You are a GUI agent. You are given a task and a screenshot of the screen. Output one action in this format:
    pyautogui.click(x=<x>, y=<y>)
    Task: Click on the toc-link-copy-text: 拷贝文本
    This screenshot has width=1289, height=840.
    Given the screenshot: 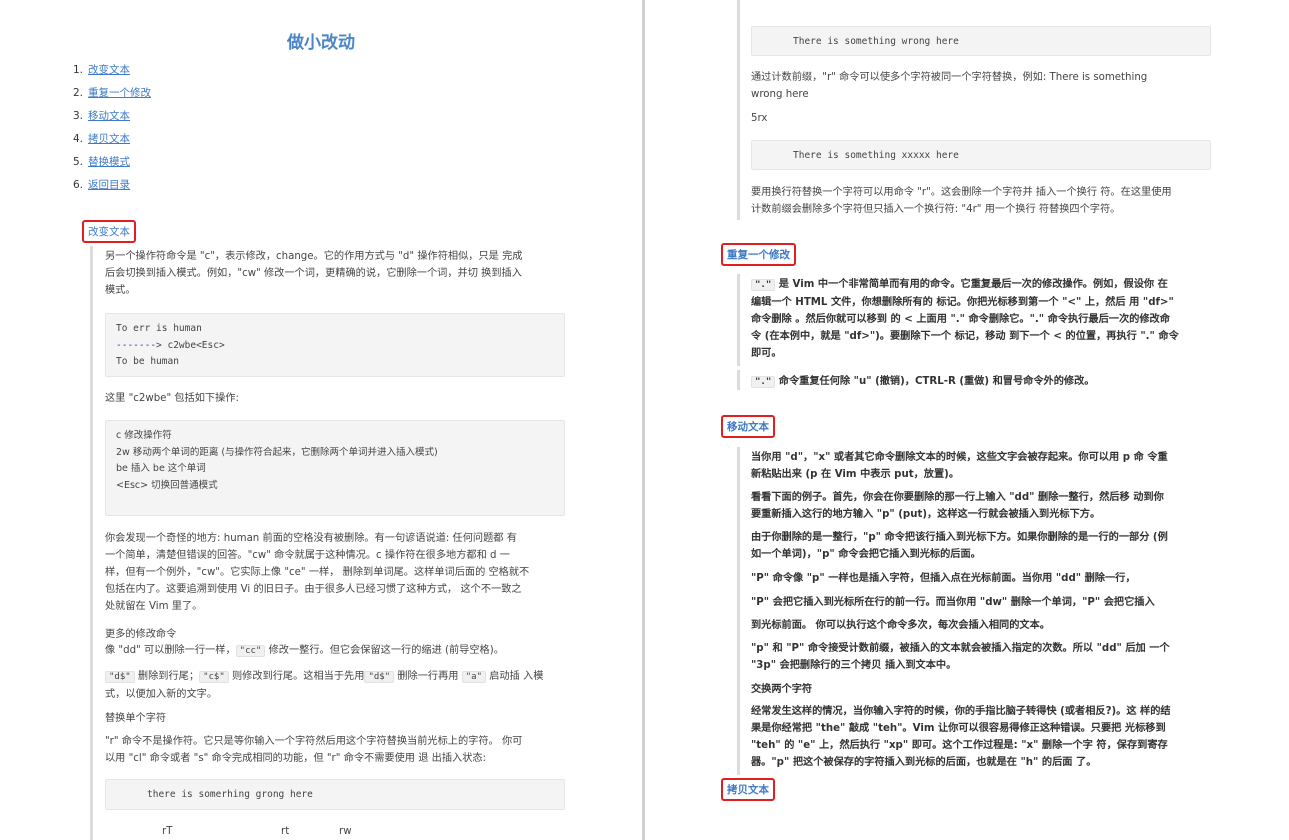 What is the action you would take?
    pyautogui.click(x=109, y=139)
    